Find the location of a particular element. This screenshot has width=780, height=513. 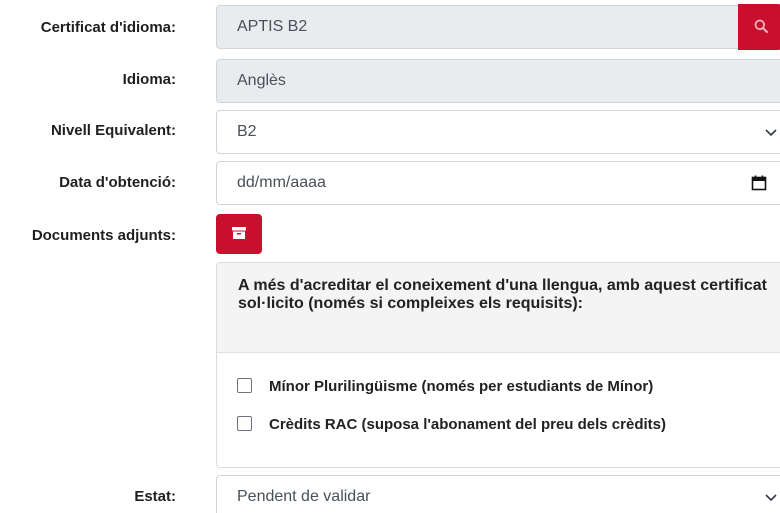

status-label: Estat: is located at coordinates (155, 496).